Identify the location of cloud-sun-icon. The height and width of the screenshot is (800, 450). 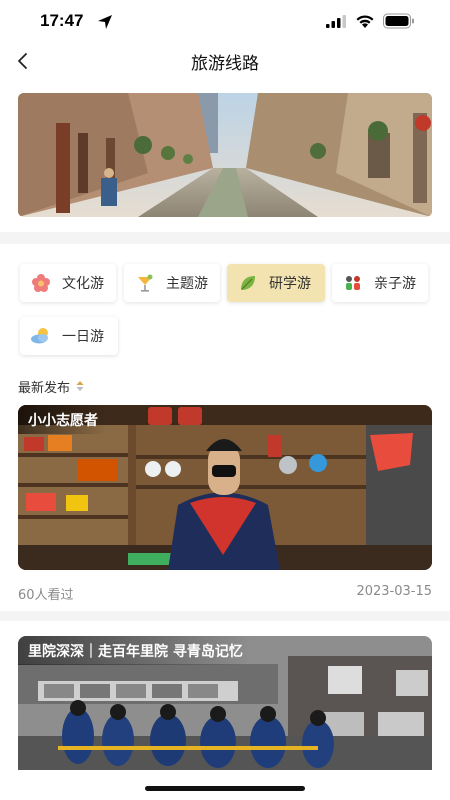
(41, 336).